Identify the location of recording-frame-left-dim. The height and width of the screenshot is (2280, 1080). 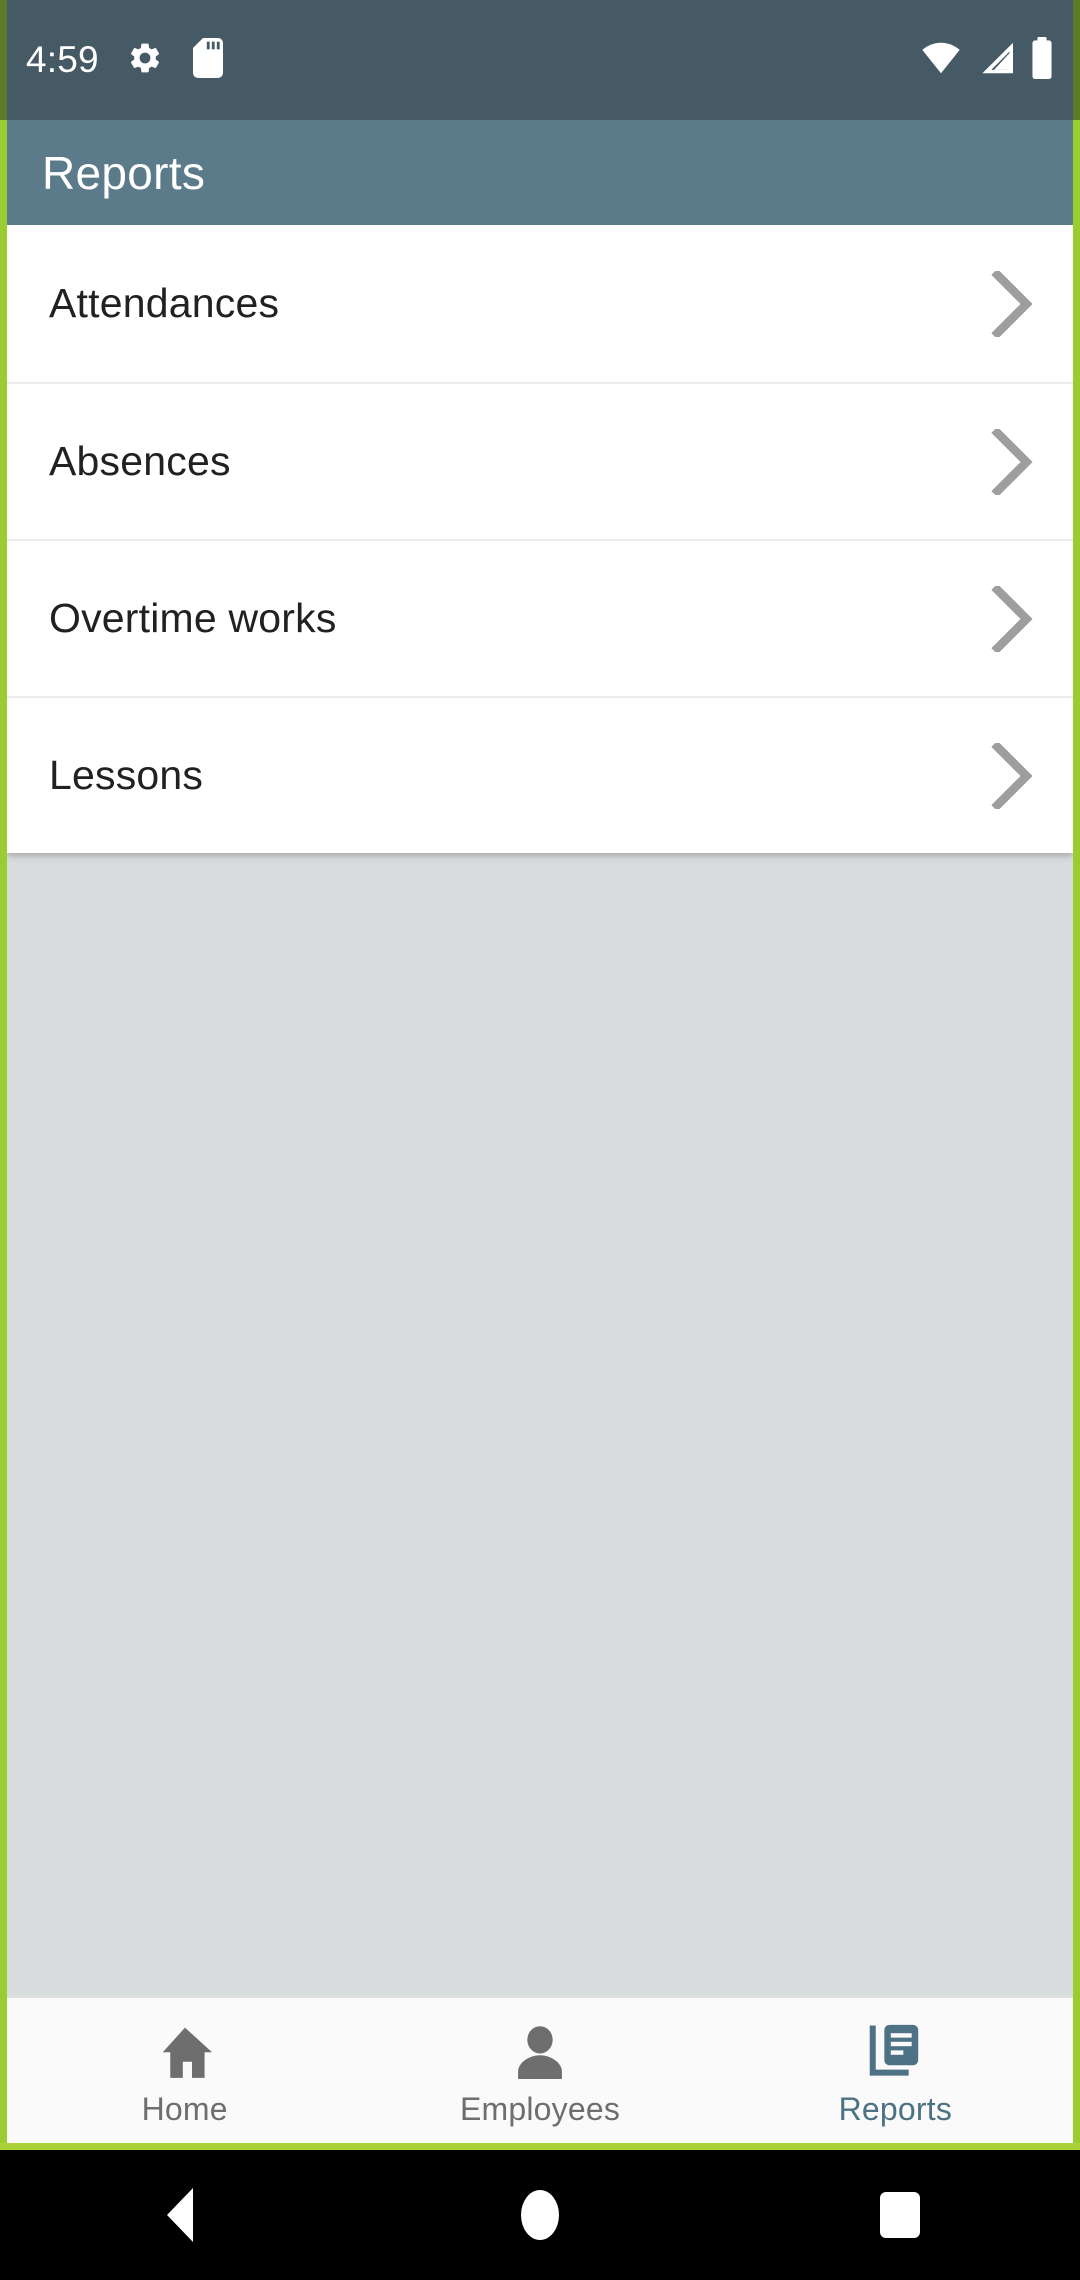
(3, 60).